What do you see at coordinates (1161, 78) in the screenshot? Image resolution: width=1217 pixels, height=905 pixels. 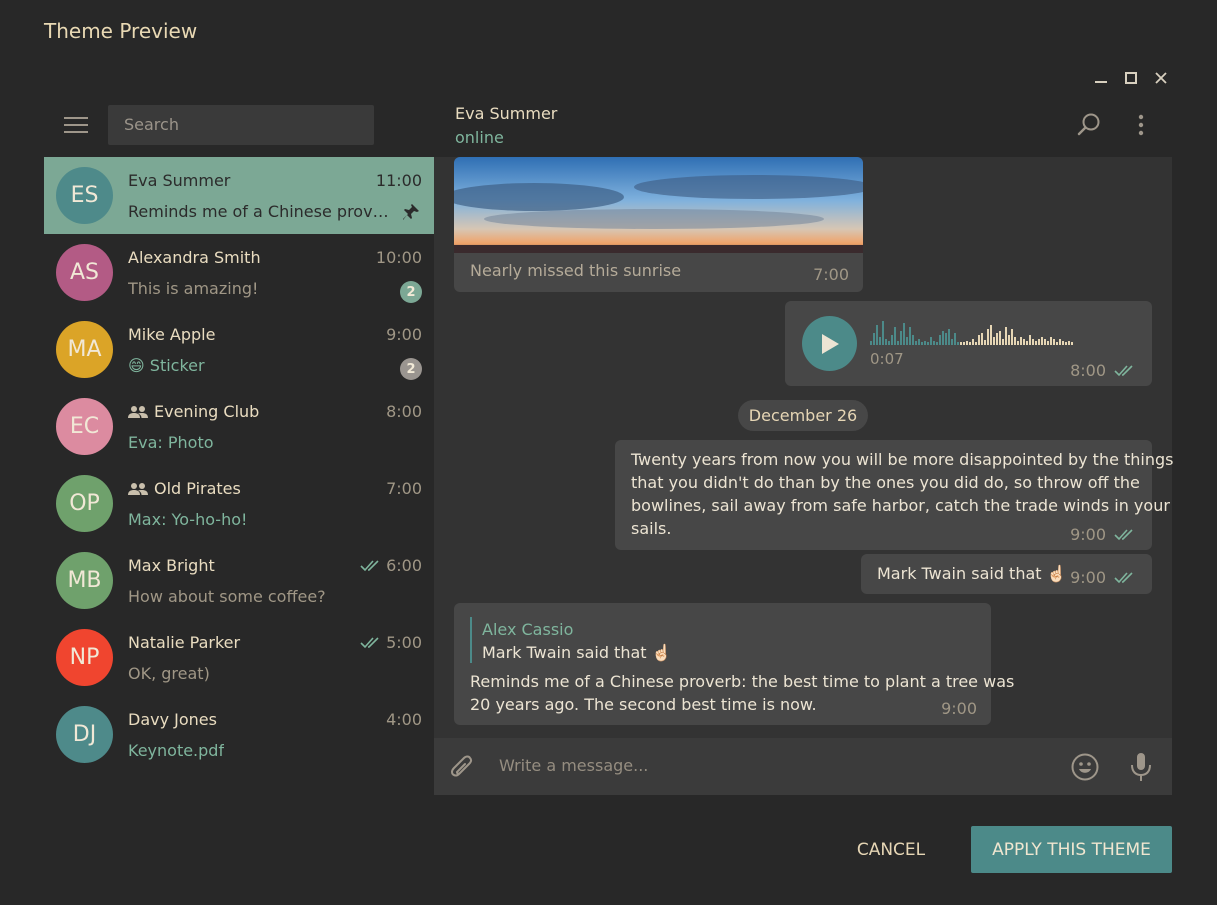 I see `close-icon` at bounding box center [1161, 78].